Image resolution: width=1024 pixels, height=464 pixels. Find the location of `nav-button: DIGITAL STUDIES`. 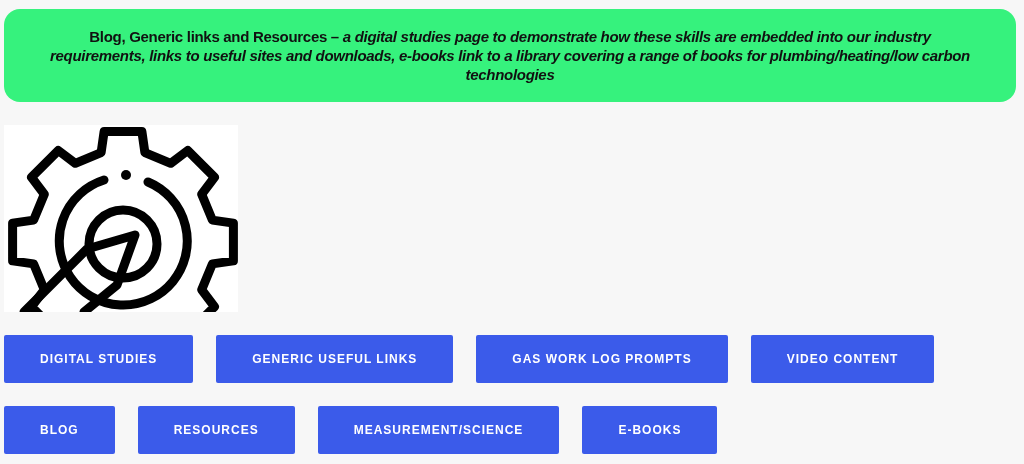

nav-button: DIGITAL STUDIES is located at coordinates (99, 359).